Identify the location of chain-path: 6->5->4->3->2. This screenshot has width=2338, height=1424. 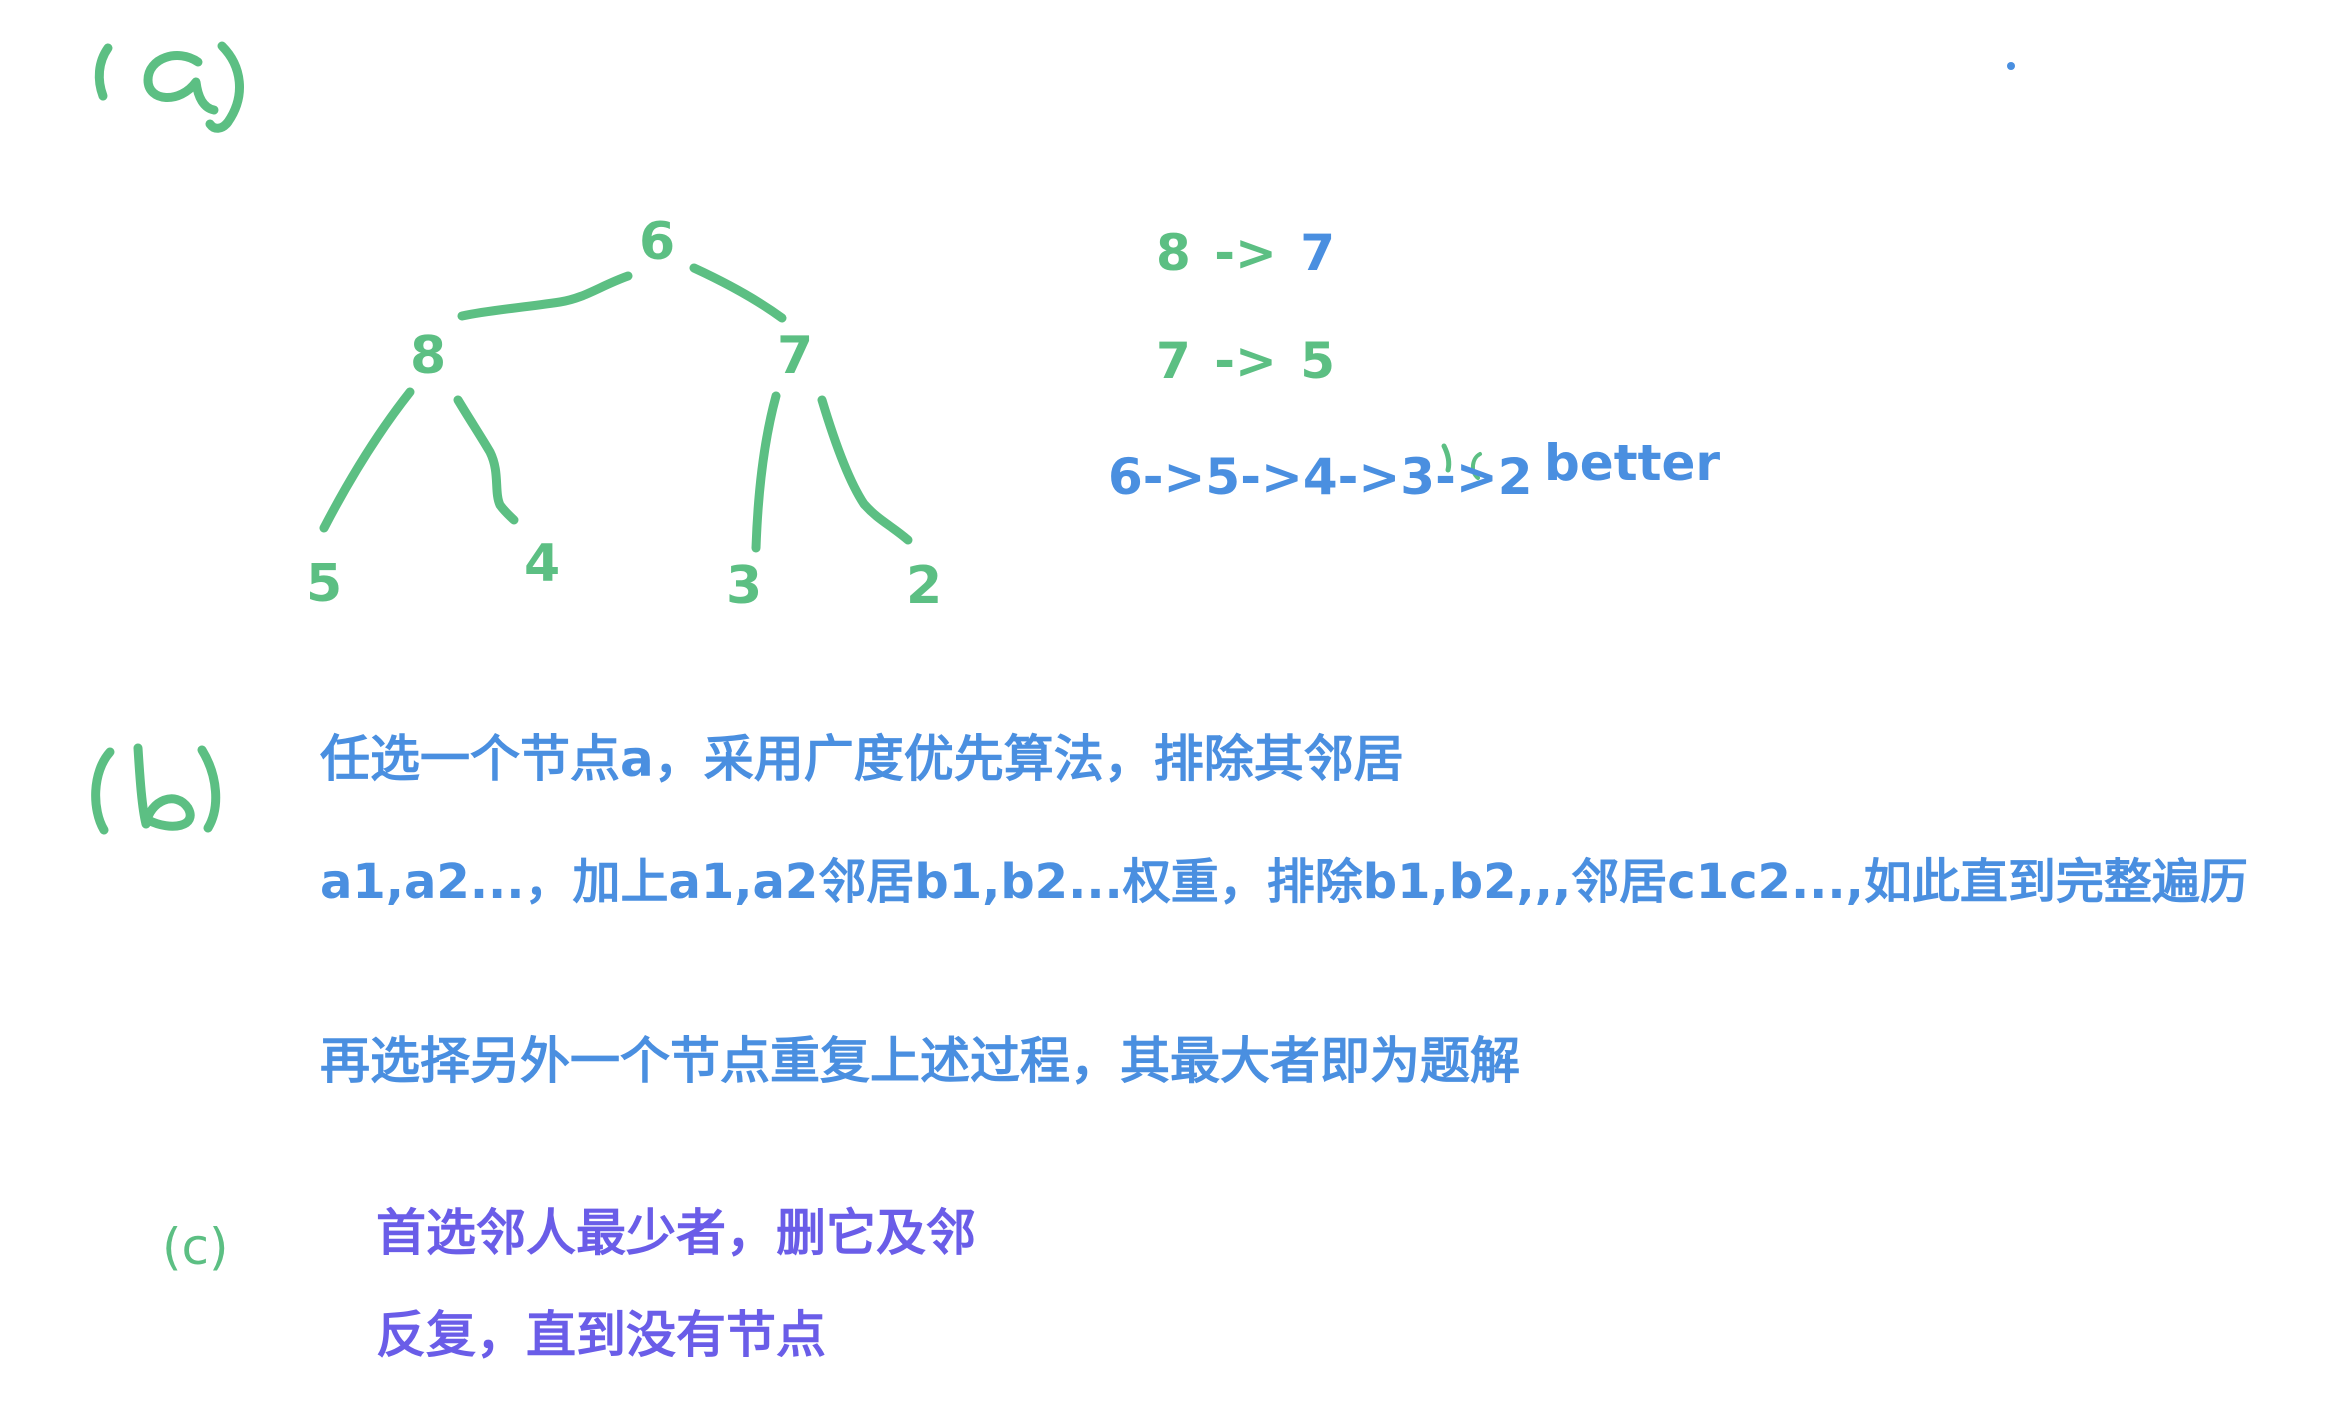
(1320, 477).